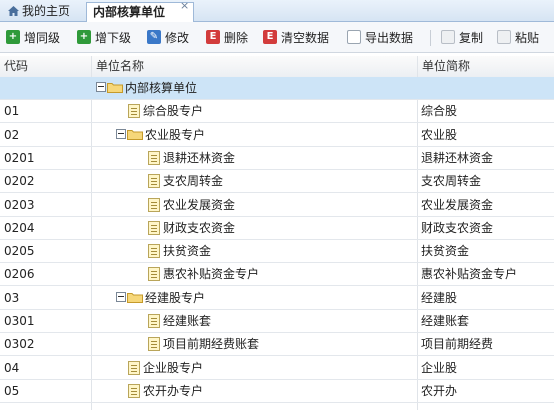 The image size is (554, 410). What do you see at coordinates (44, 11) in the screenshot?
I see `tab-home: 我的主页` at bounding box center [44, 11].